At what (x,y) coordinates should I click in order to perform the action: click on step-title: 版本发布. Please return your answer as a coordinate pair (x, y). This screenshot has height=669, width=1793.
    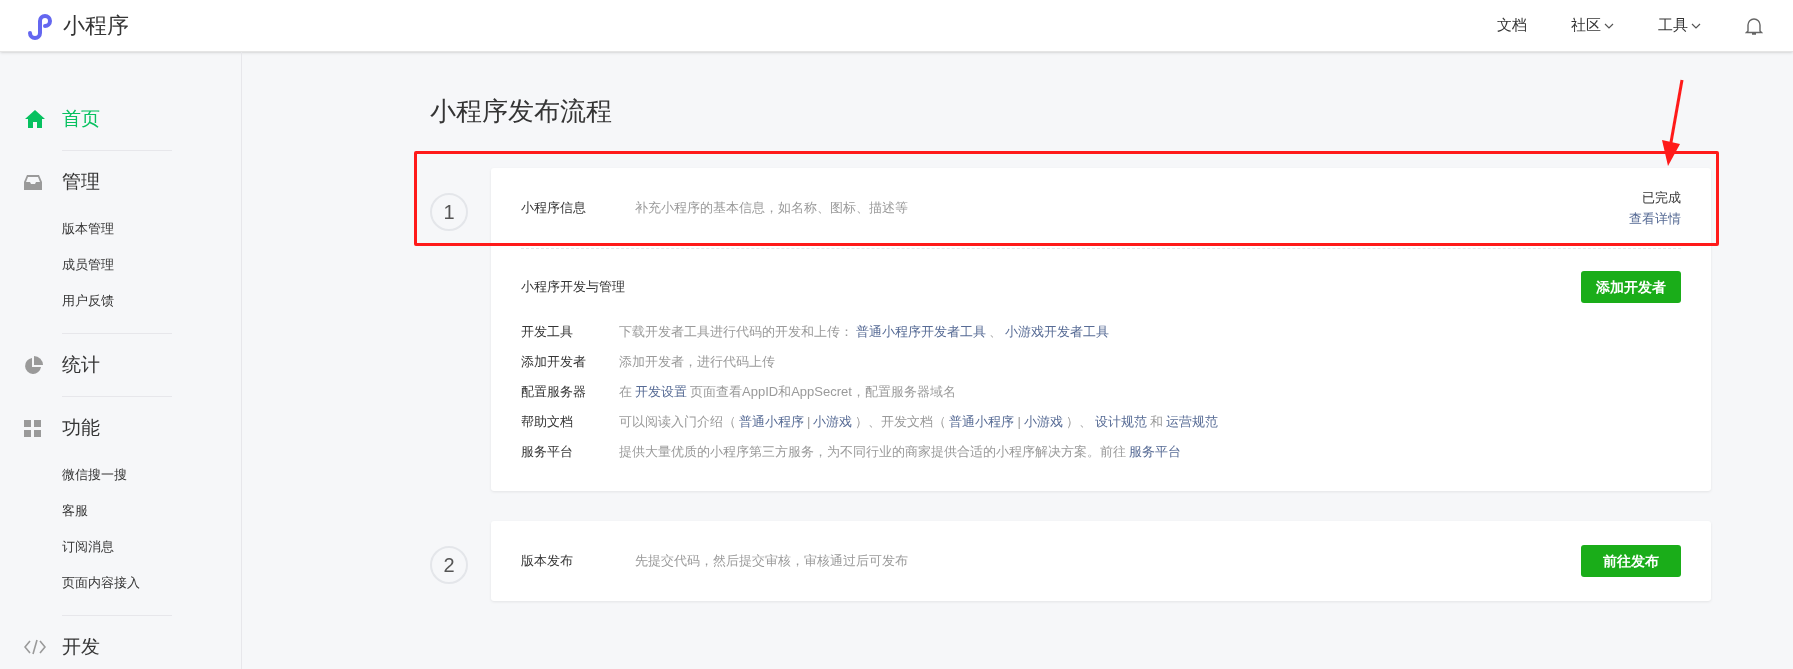
    Looking at the image, I should click on (547, 561).